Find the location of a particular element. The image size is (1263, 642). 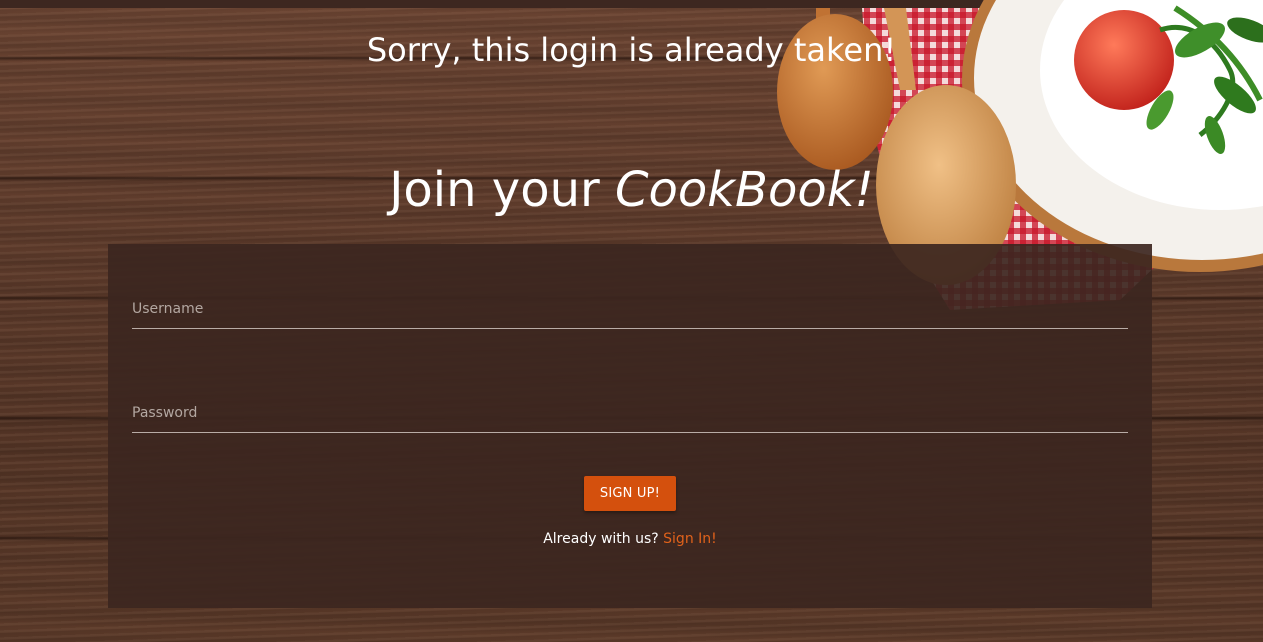

signup-button: SIGN UP! is located at coordinates (630, 493).